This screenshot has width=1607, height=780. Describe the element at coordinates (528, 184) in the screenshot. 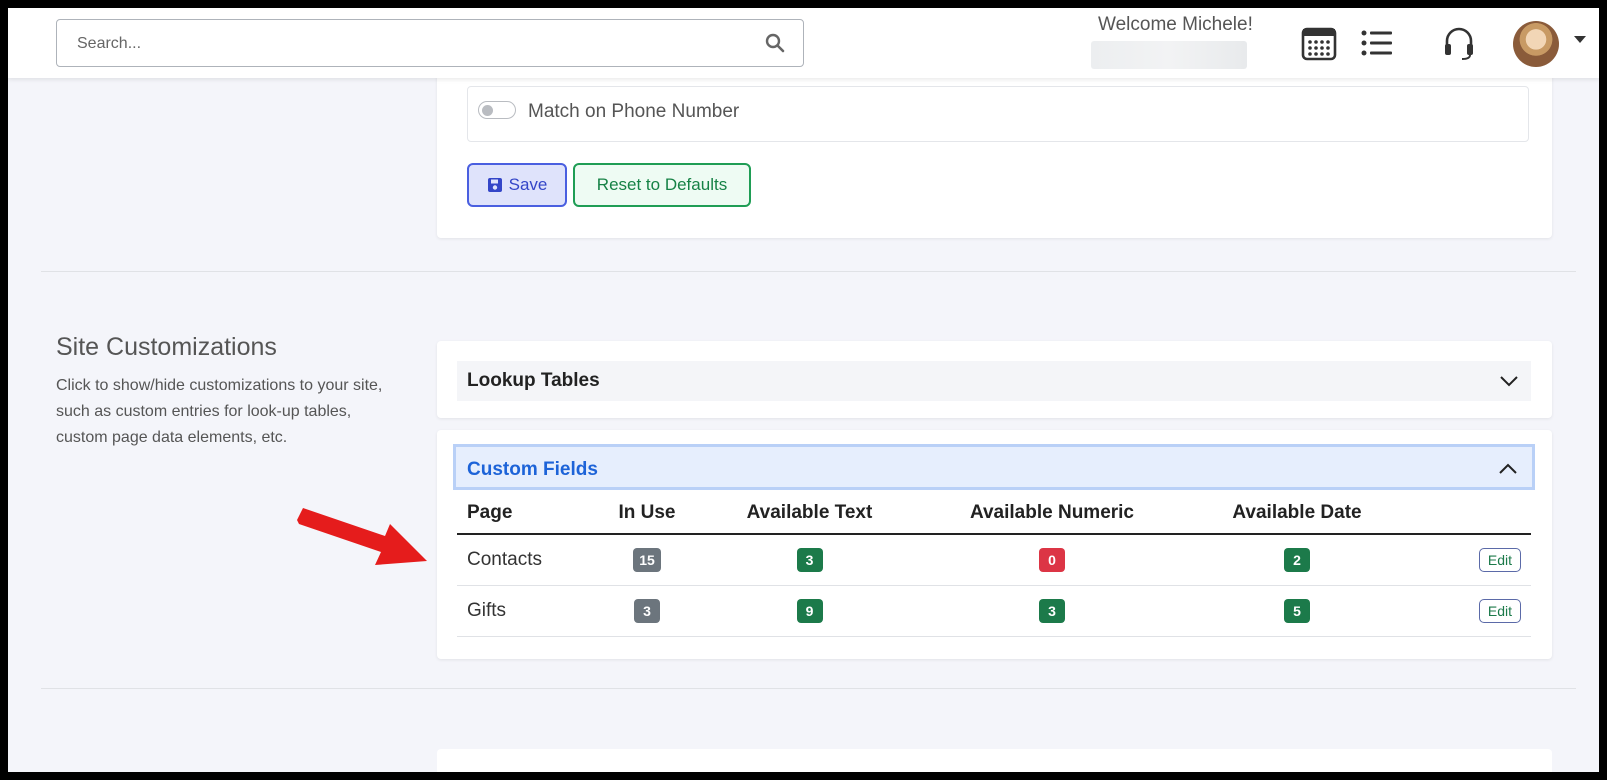

I see `save-label: Save` at that location.